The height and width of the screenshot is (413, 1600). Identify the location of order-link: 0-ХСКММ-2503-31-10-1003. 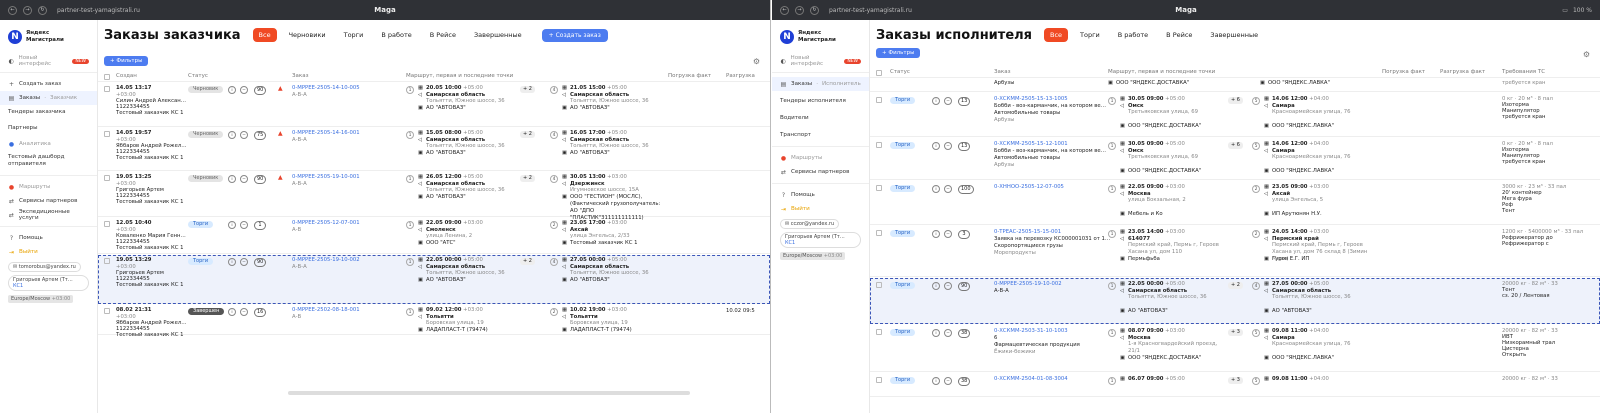
(1031, 331).